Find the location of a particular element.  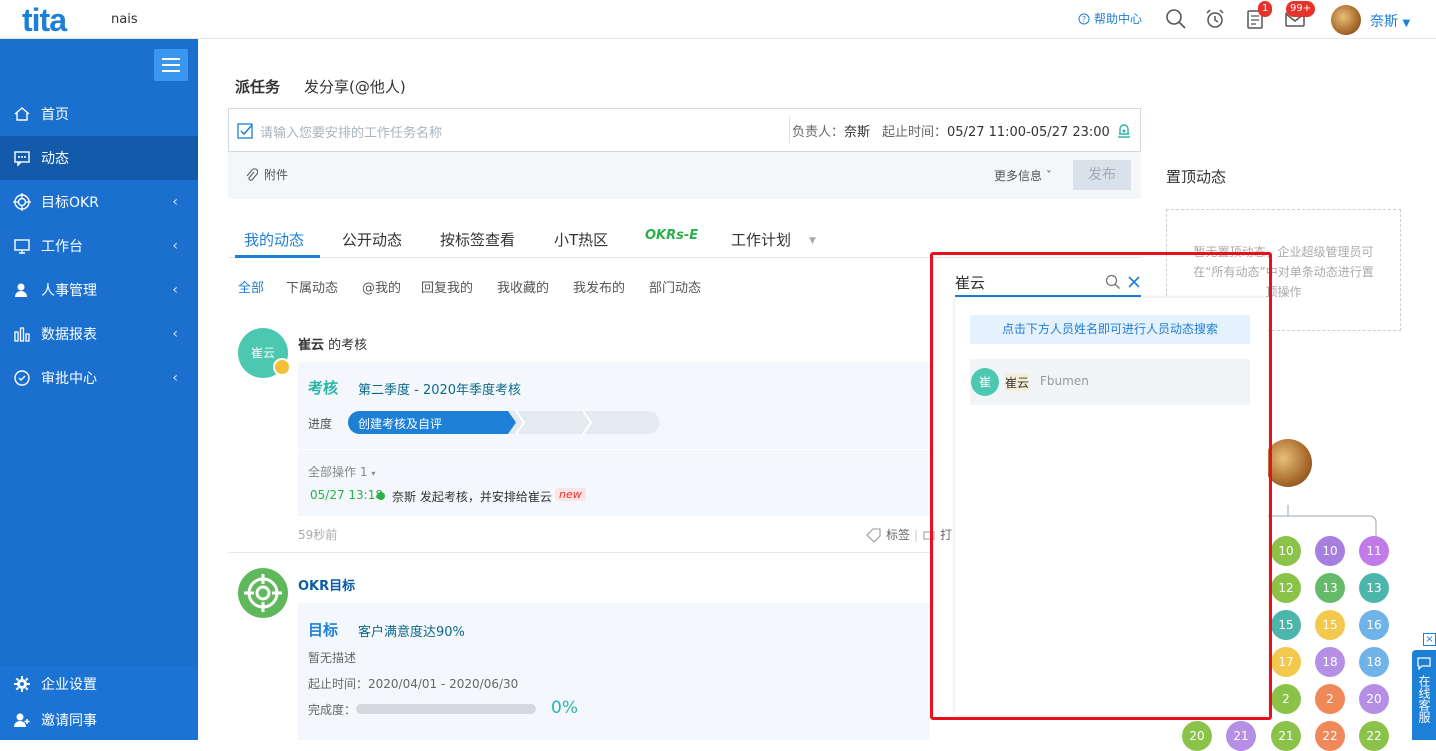

sidebar-item-feed: 动态 is located at coordinates (99, 158).